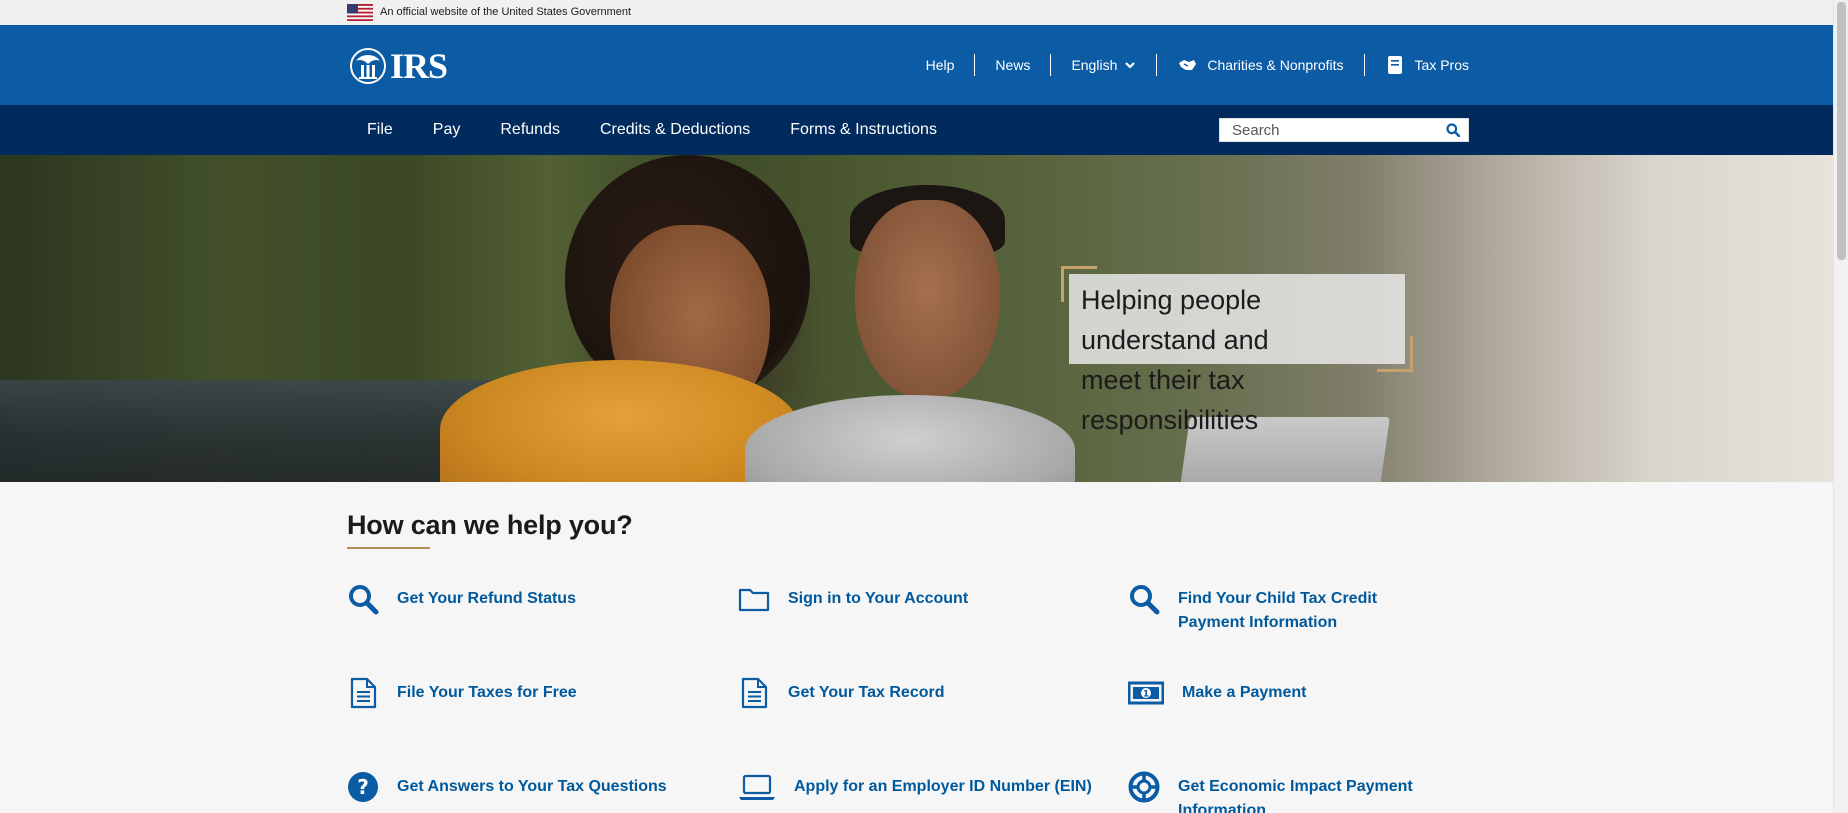  Describe the element at coordinates (1130, 65) in the screenshot. I see `chevron-down-icon` at that location.